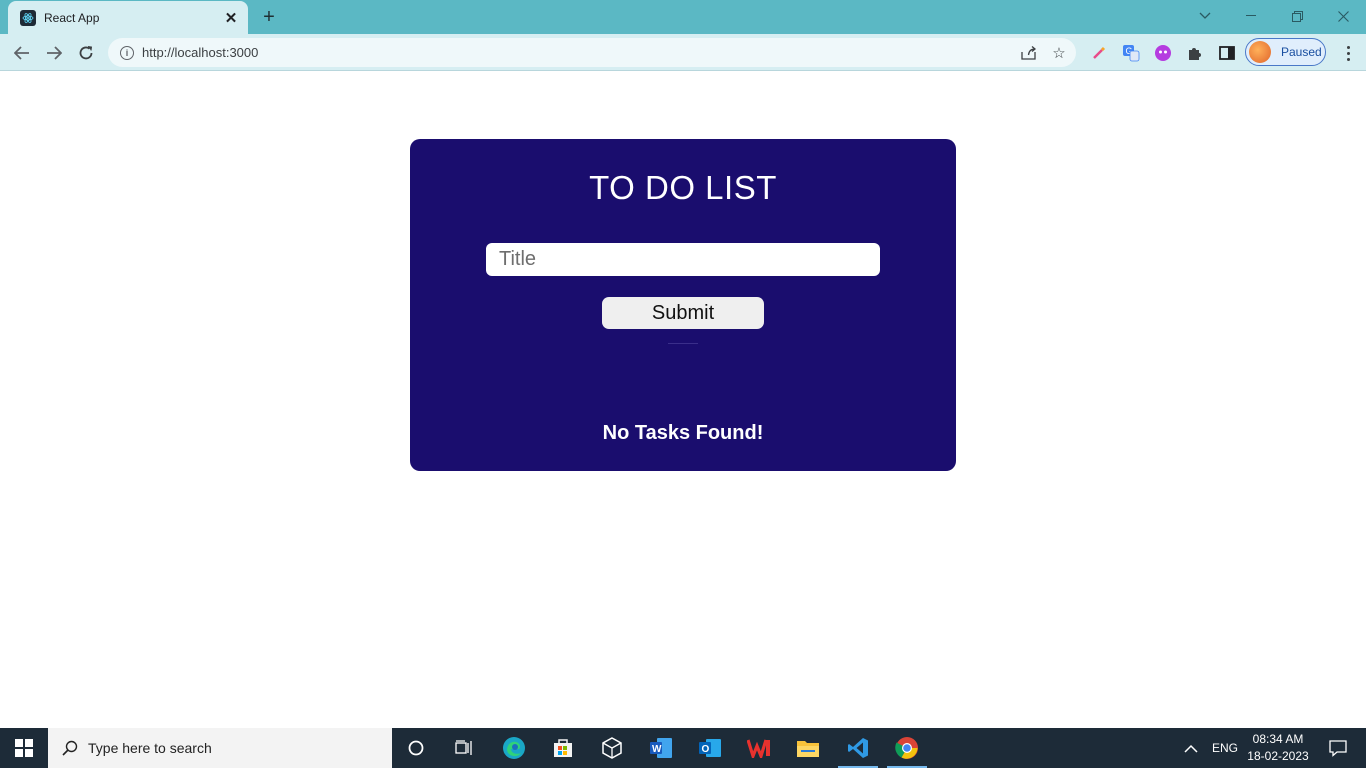 The image size is (1366, 768). What do you see at coordinates (683, 433) in the screenshot?
I see `empty-tasks-message: No Tasks Found!` at bounding box center [683, 433].